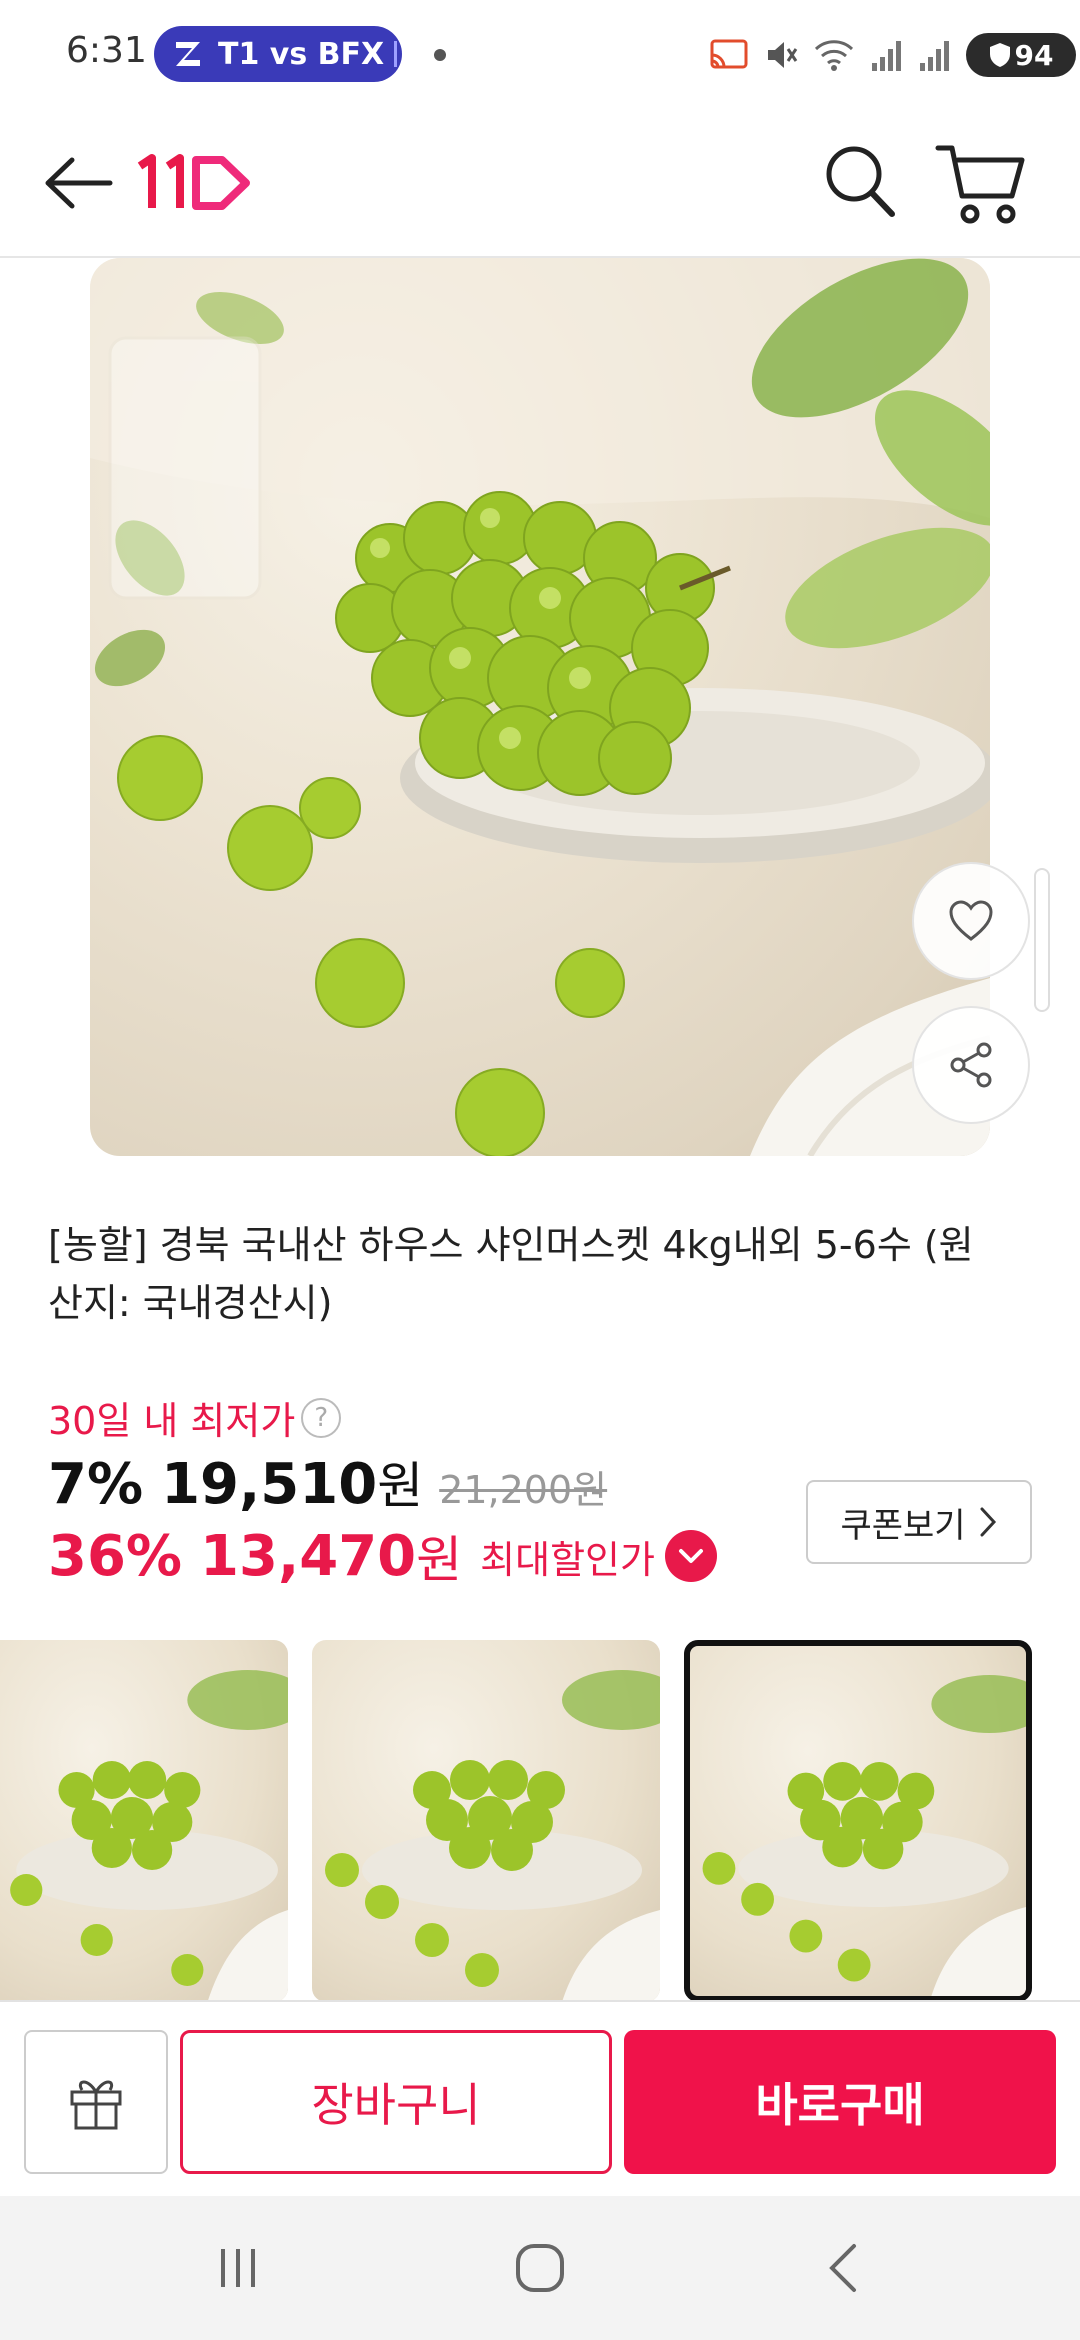 The height and width of the screenshot is (2340, 1080). I want to click on lowest-price-text: 30일 내 최저가, so click(172, 1421).